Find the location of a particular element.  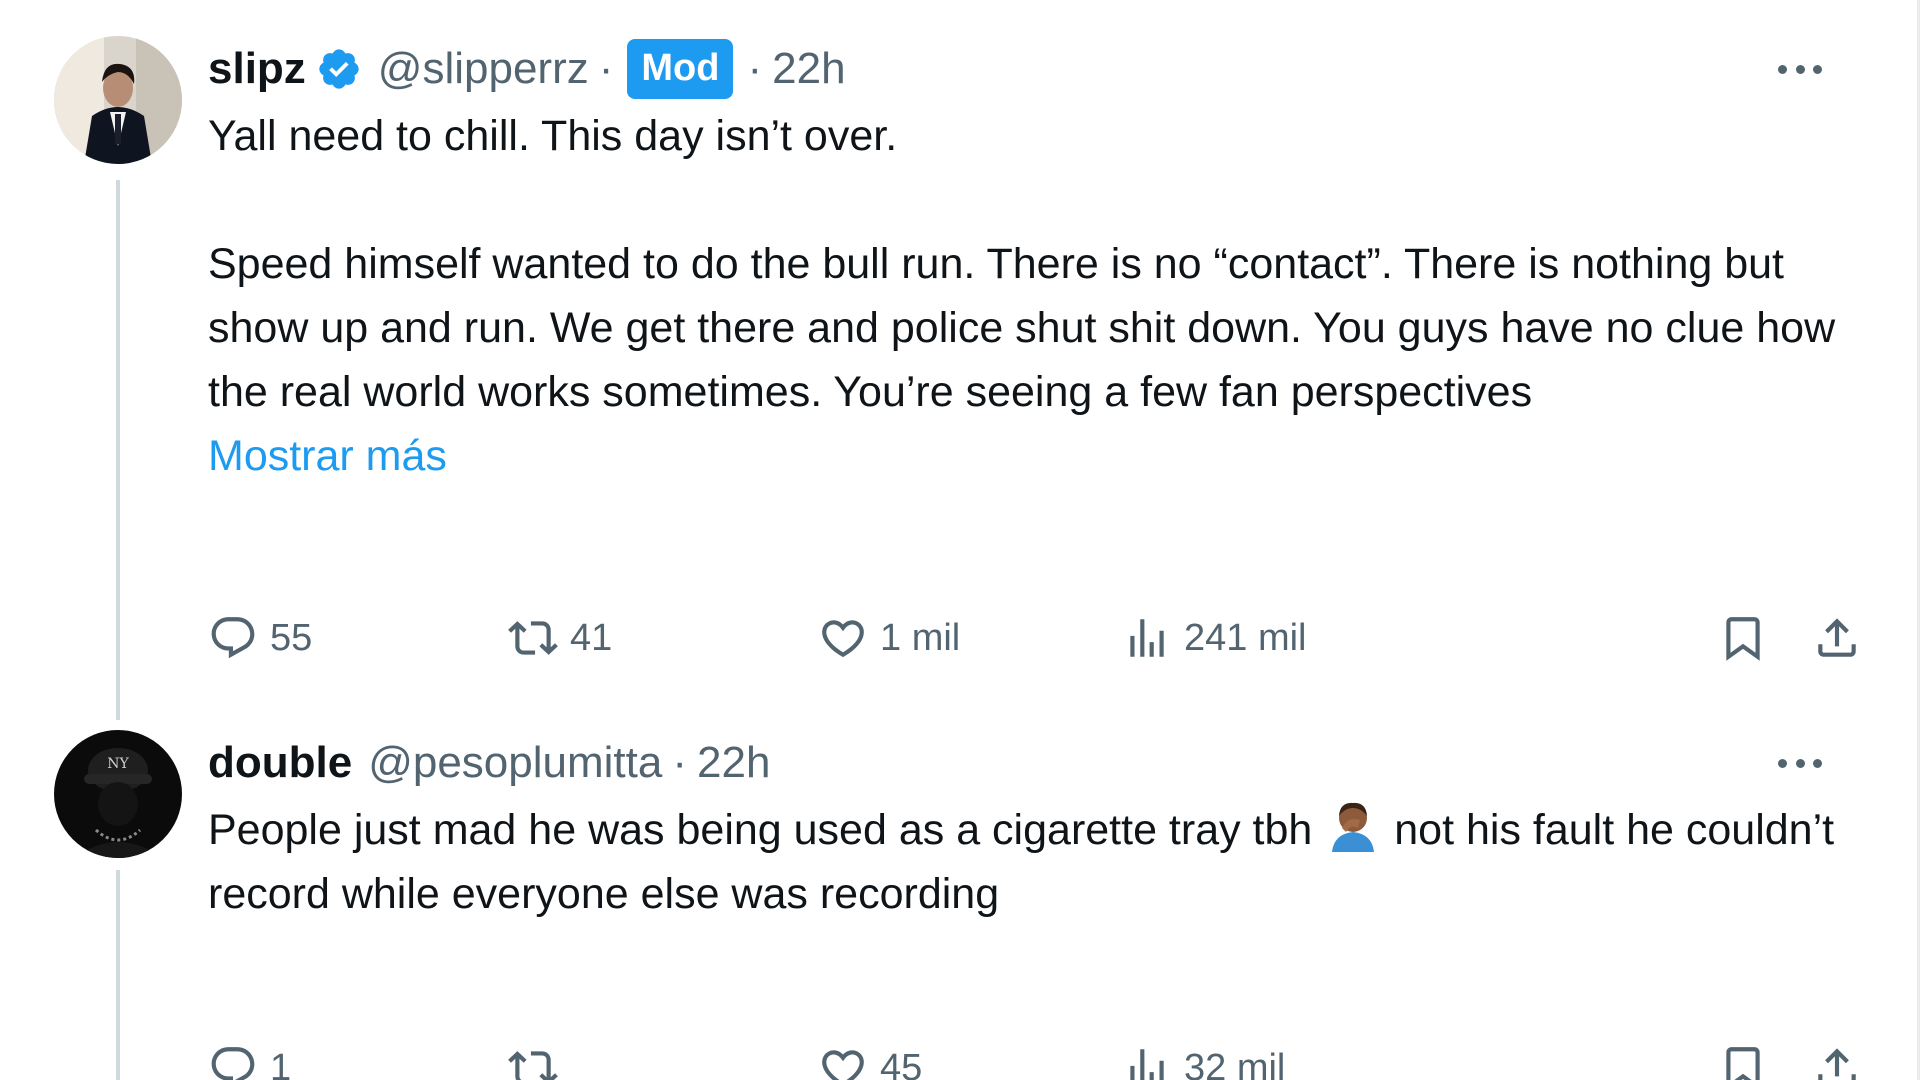

display-name: slipz is located at coordinates (257, 69).